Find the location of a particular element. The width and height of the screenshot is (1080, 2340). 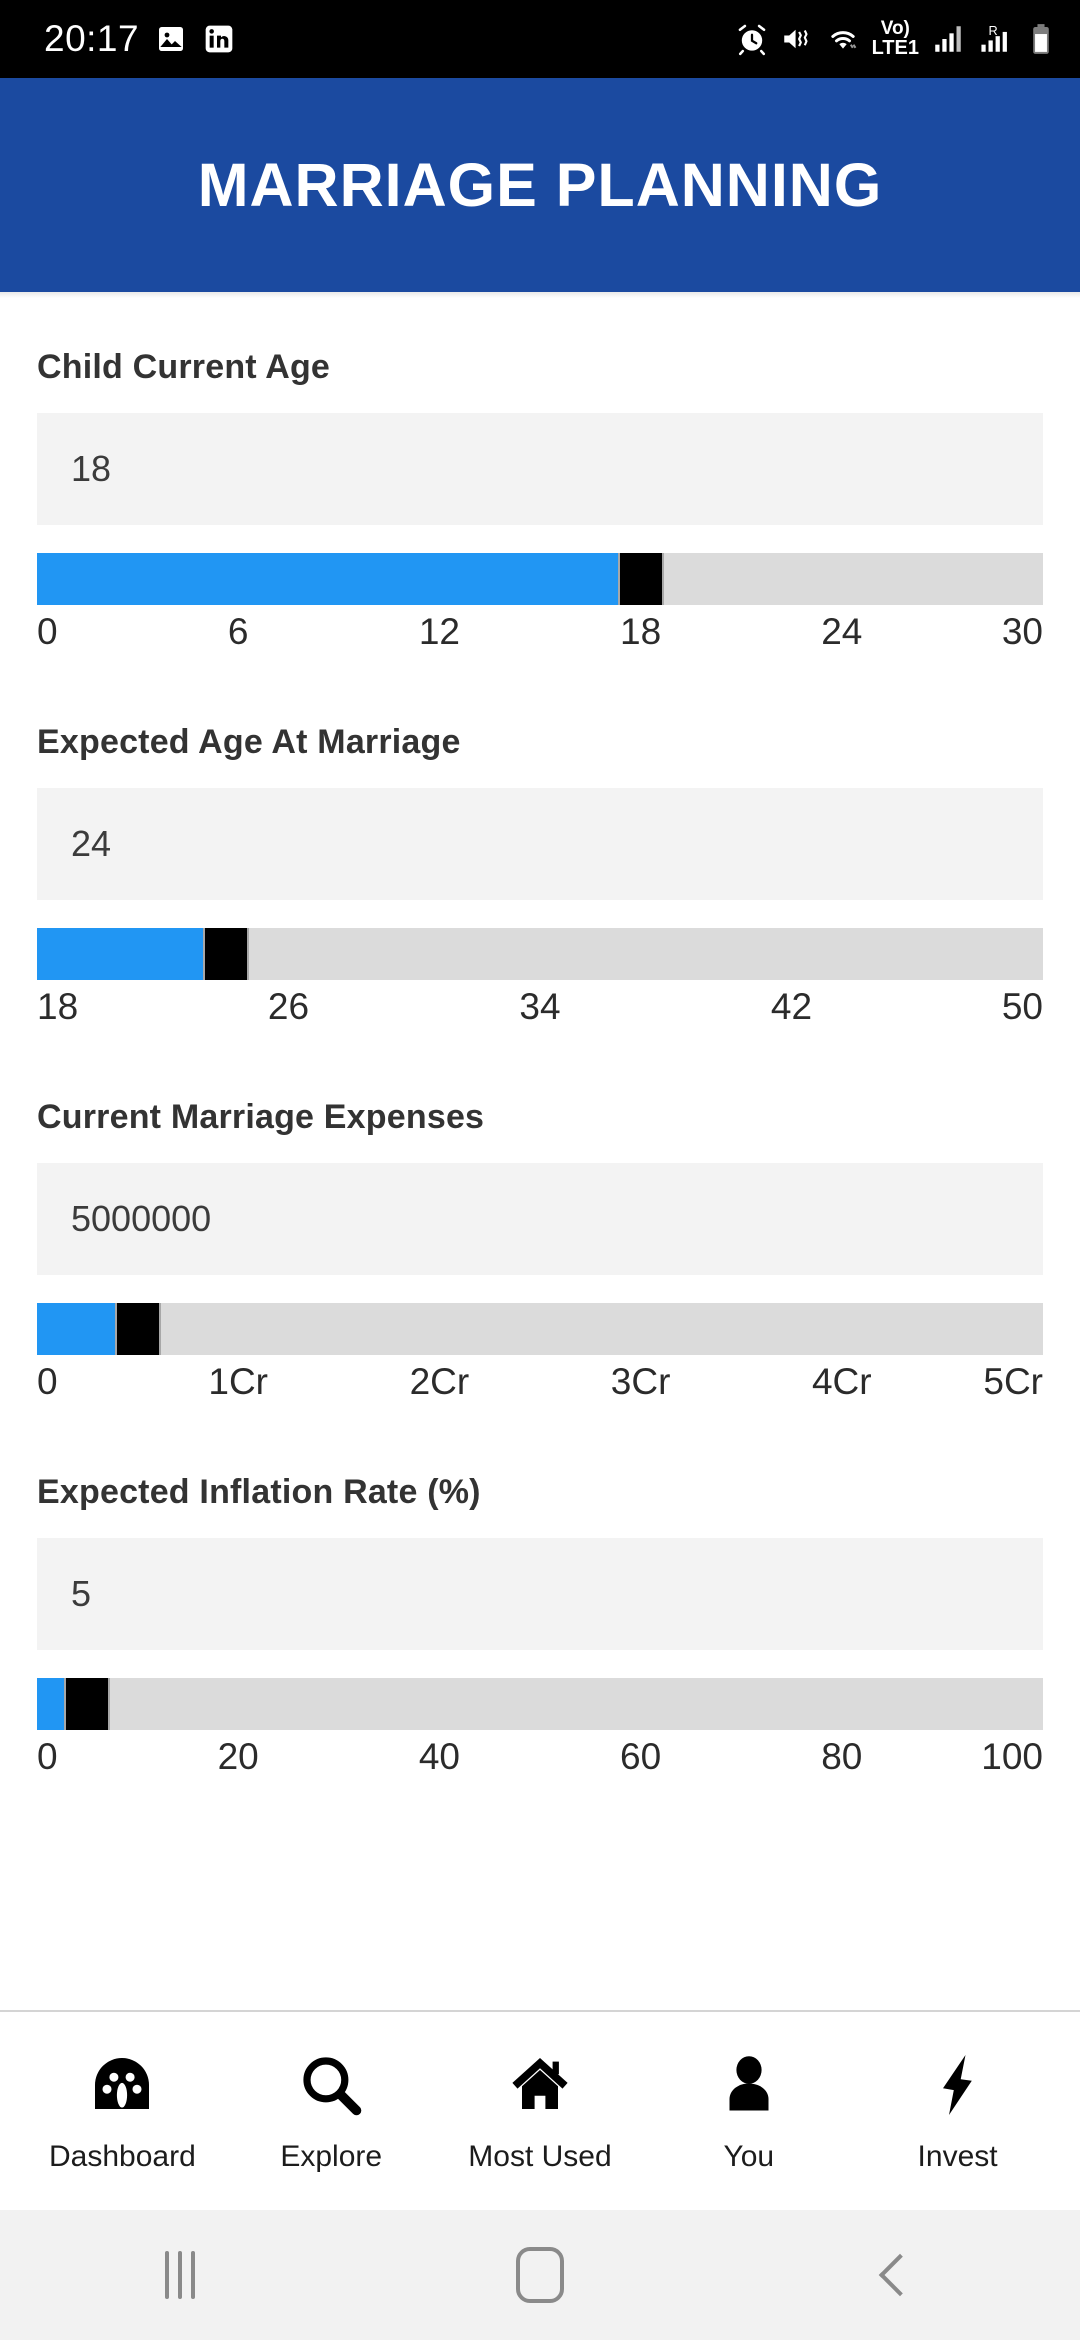

page-title: MARRIAGE PLANNING is located at coordinates (540, 185).